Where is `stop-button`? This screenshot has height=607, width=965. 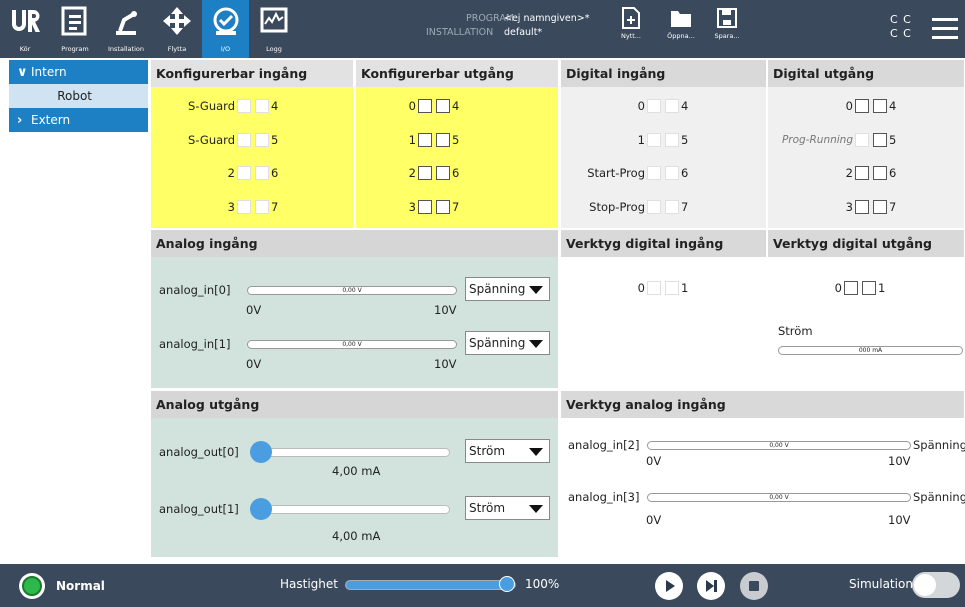
stop-button is located at coordinates (754, 586).